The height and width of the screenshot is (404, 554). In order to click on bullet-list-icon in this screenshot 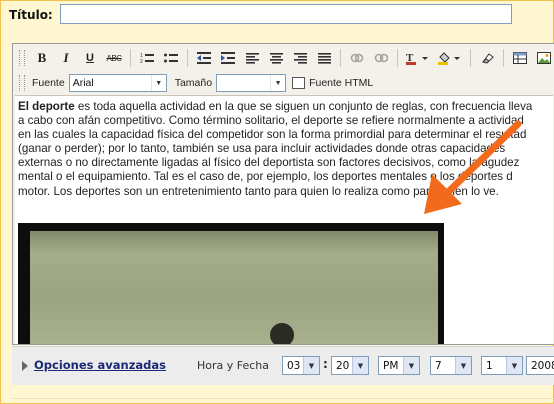, I will do `click(171, 58)`.